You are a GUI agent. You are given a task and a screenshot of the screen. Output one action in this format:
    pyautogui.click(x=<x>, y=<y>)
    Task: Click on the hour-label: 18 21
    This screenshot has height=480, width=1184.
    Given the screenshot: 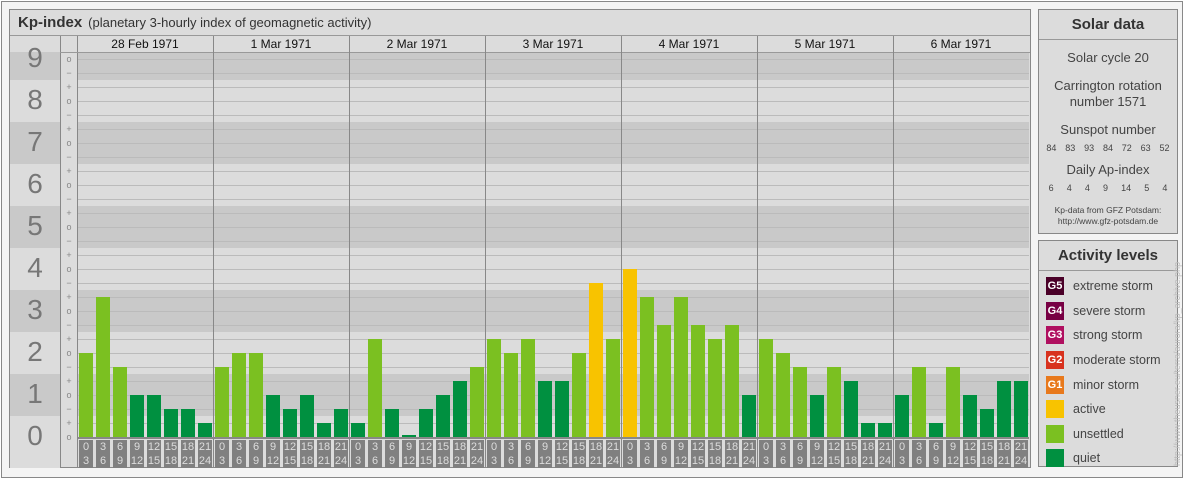 What is the action you would take?
    pyautogui.click(x=732, y=454)
    